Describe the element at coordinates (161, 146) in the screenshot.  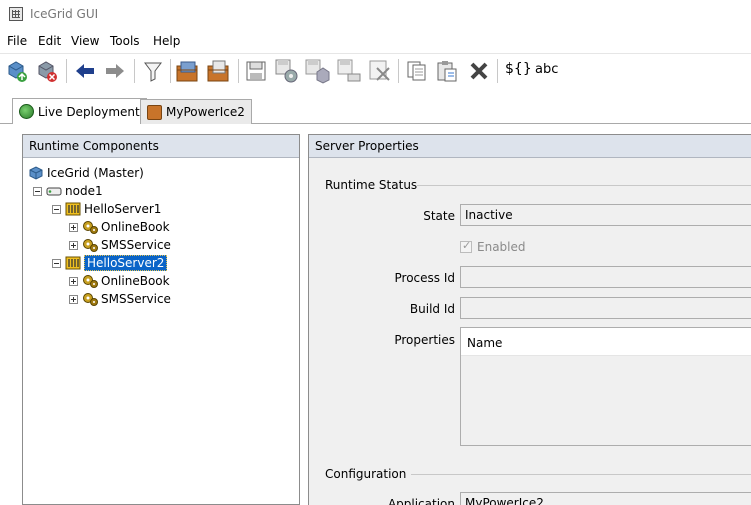
I see `panel-title: Runtime Components` at that location.